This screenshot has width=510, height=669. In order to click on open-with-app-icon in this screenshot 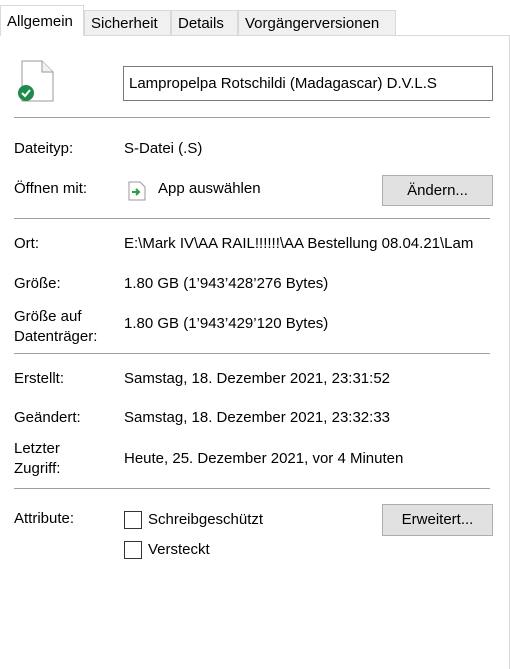, I will do `click(137, 191)`.